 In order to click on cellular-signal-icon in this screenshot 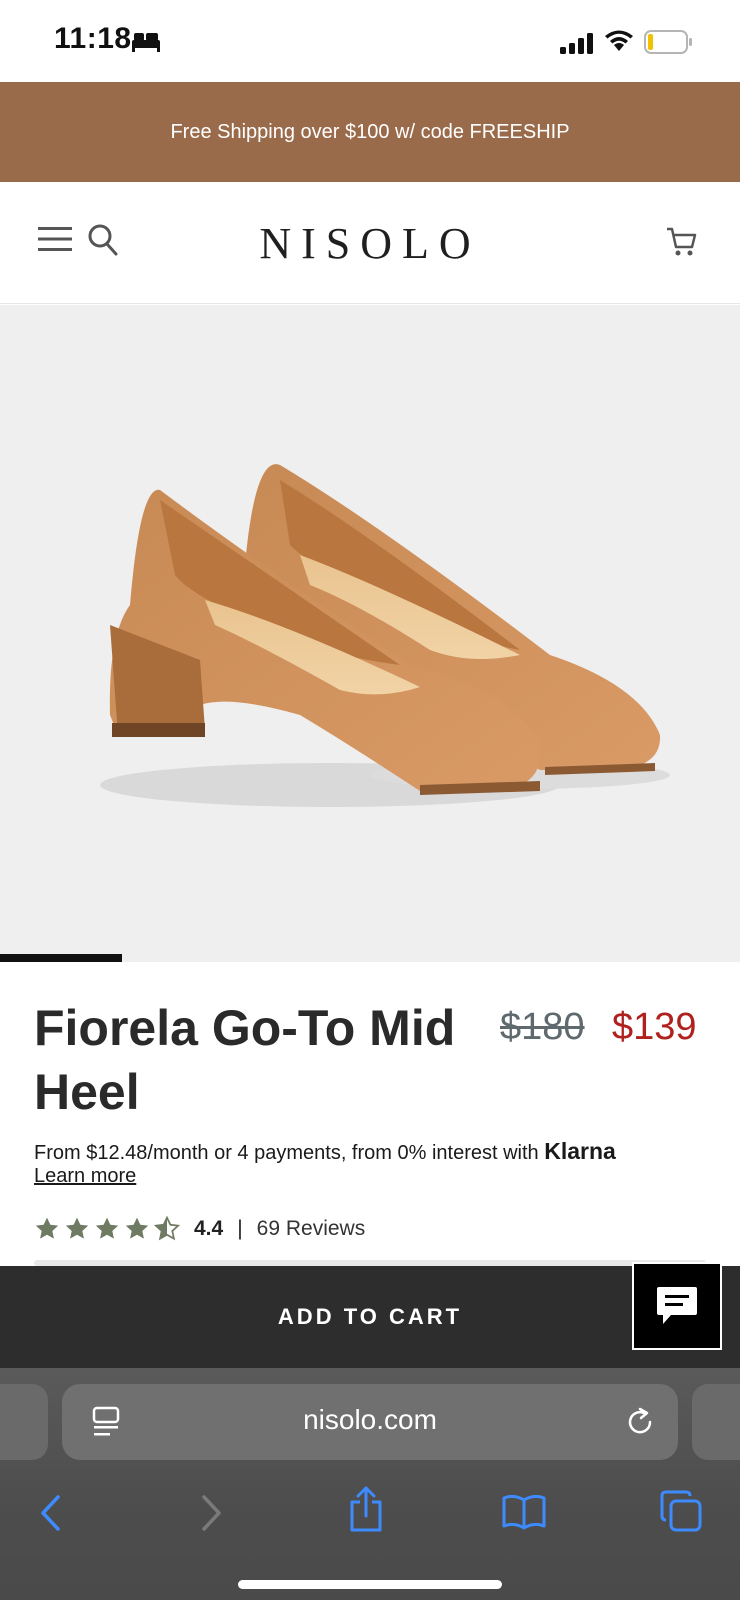, I will do `click(576, 43)`.